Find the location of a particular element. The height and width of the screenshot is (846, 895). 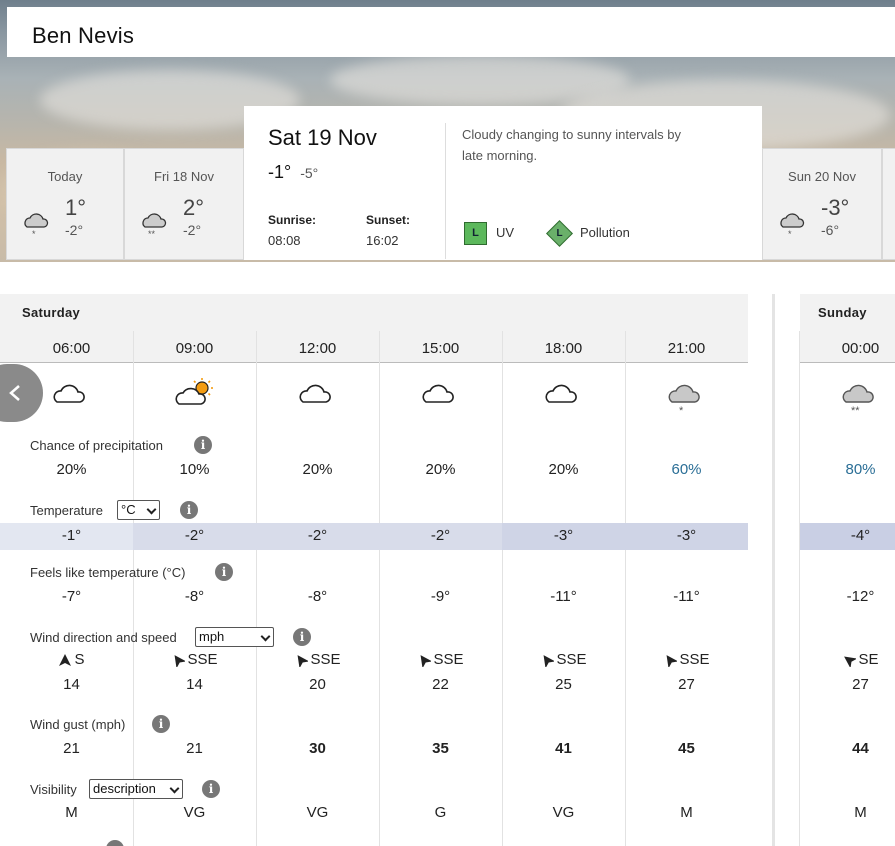

sunrise-label: Sunrise: is located at coordinates (292, 220).